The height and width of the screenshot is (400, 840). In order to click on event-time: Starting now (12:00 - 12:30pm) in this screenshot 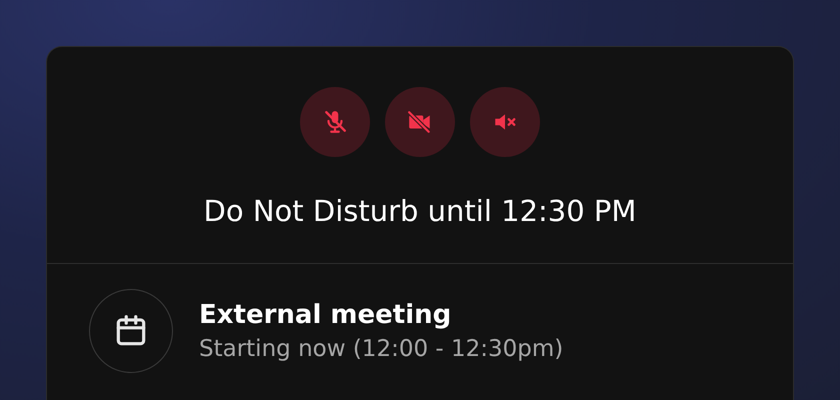, I will do `click(381, 349)`.